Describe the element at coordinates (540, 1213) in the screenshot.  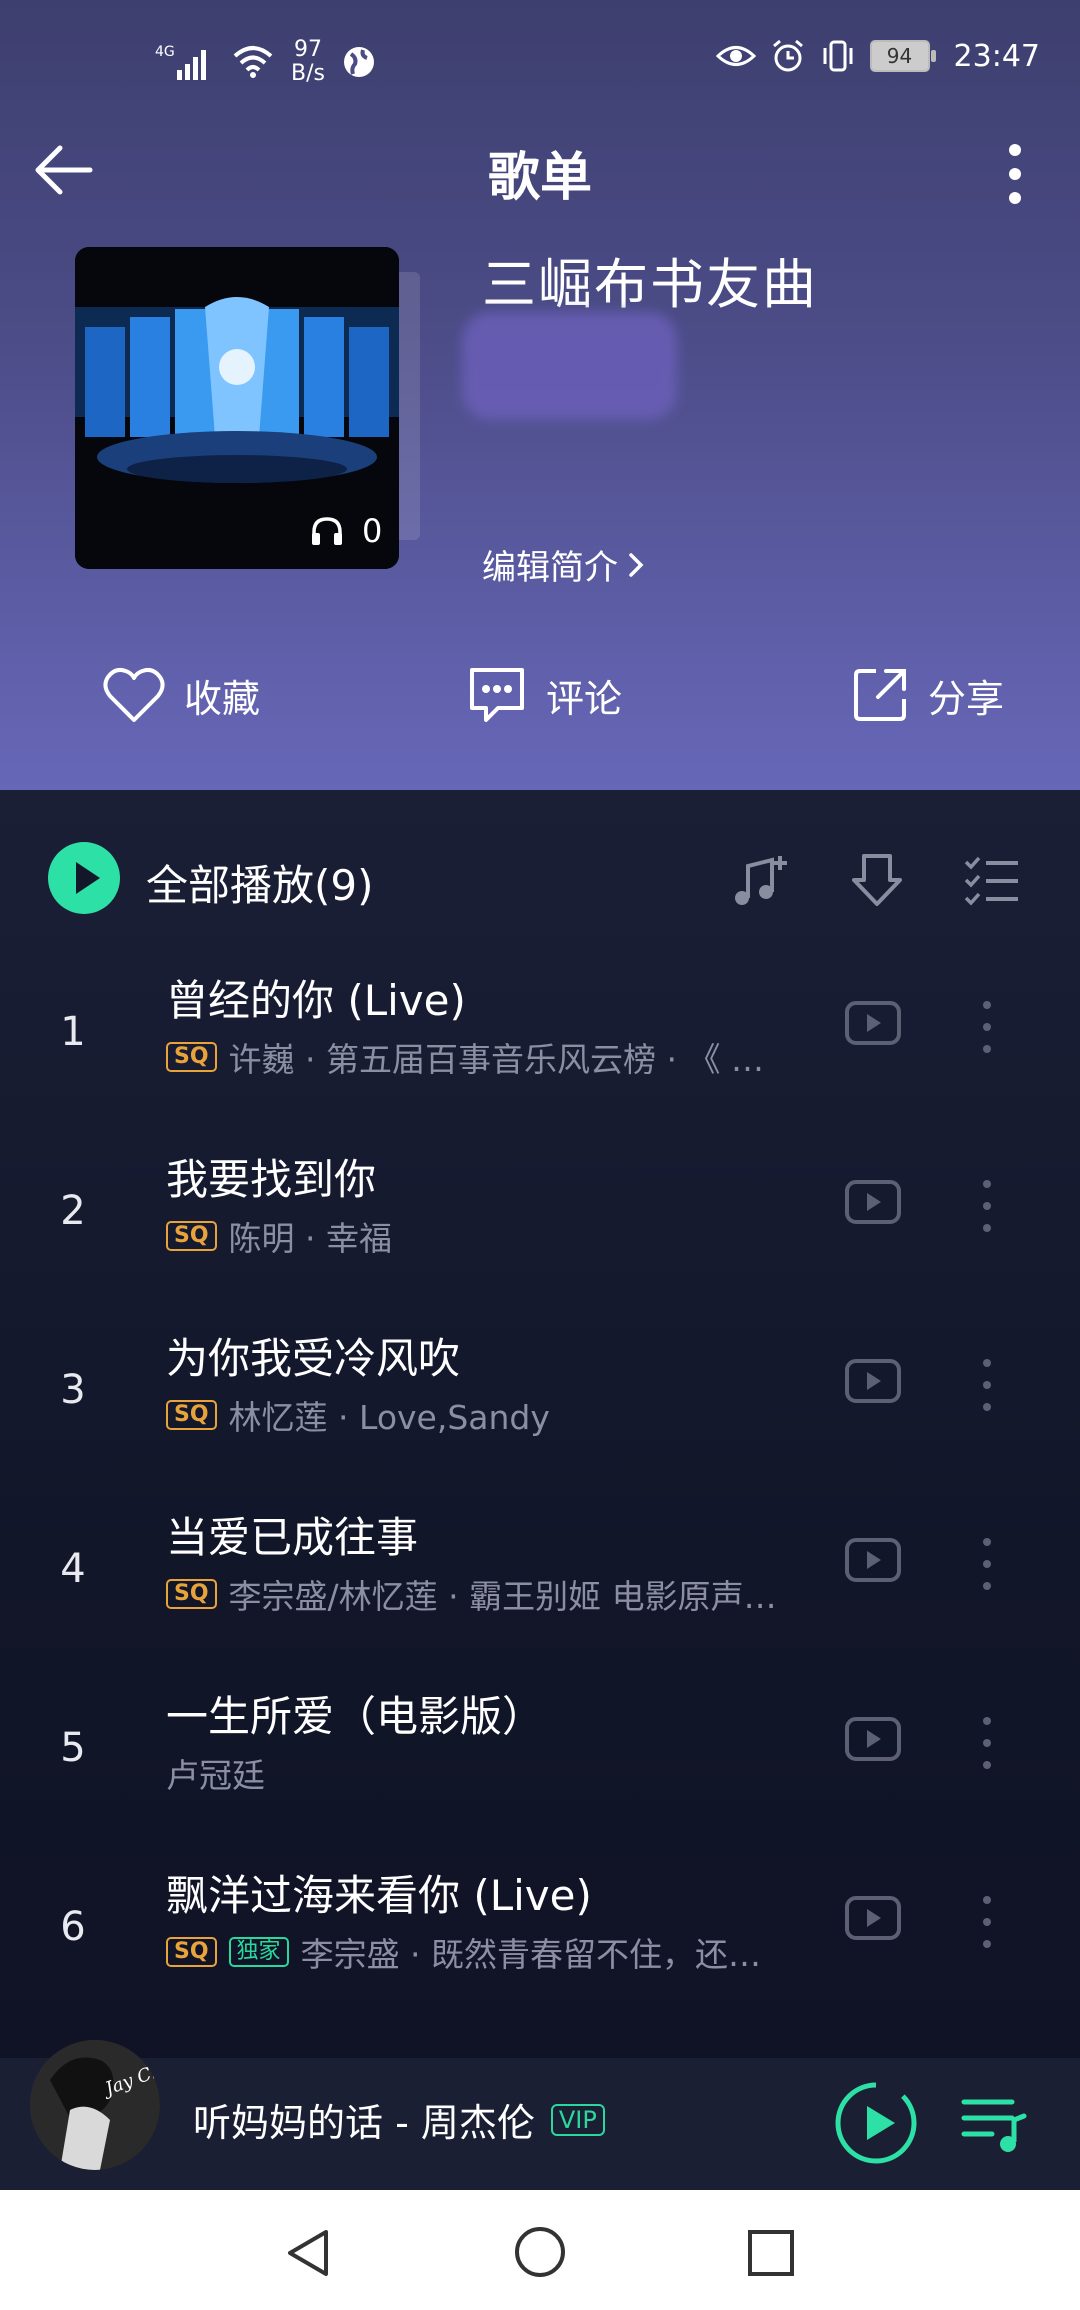
I see `song-row: 2 我要找到你 SQ 陈明 · 幸福` at that location.